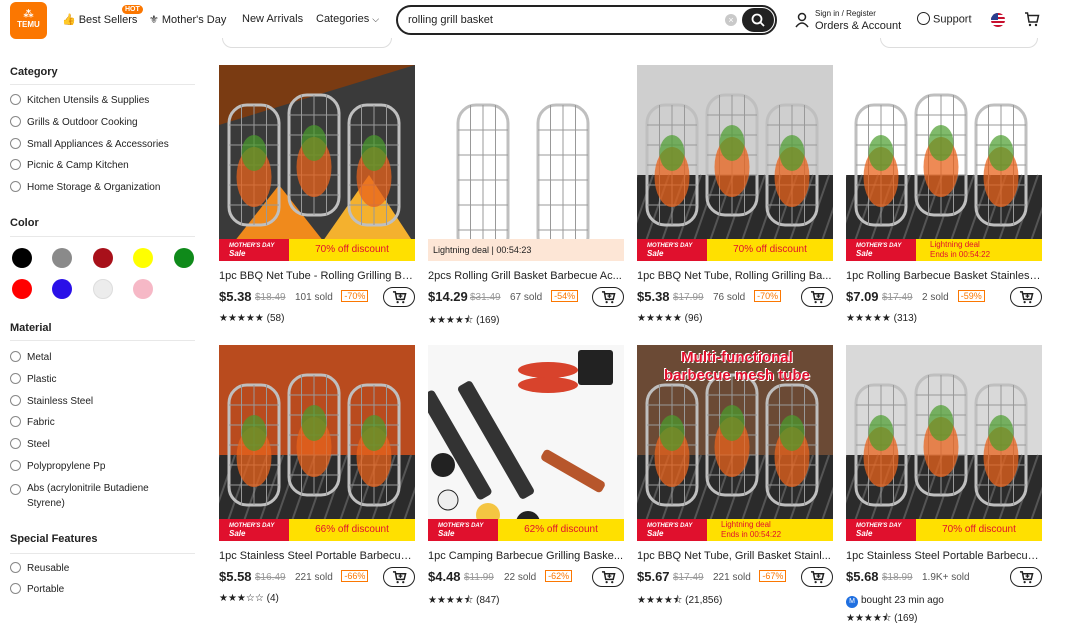 This screenshot has height=628, width=1080. I want to click on clear-icon: ×, so click(731, 20).